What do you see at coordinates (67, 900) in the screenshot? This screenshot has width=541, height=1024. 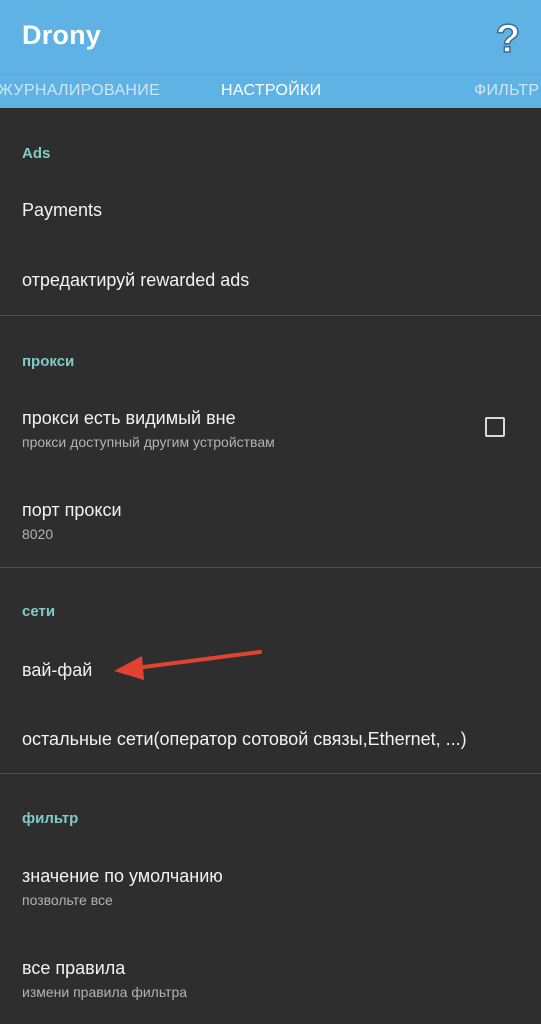 I see `default-filter-subtitle: позвольте все` at bounding box center [67, 900].